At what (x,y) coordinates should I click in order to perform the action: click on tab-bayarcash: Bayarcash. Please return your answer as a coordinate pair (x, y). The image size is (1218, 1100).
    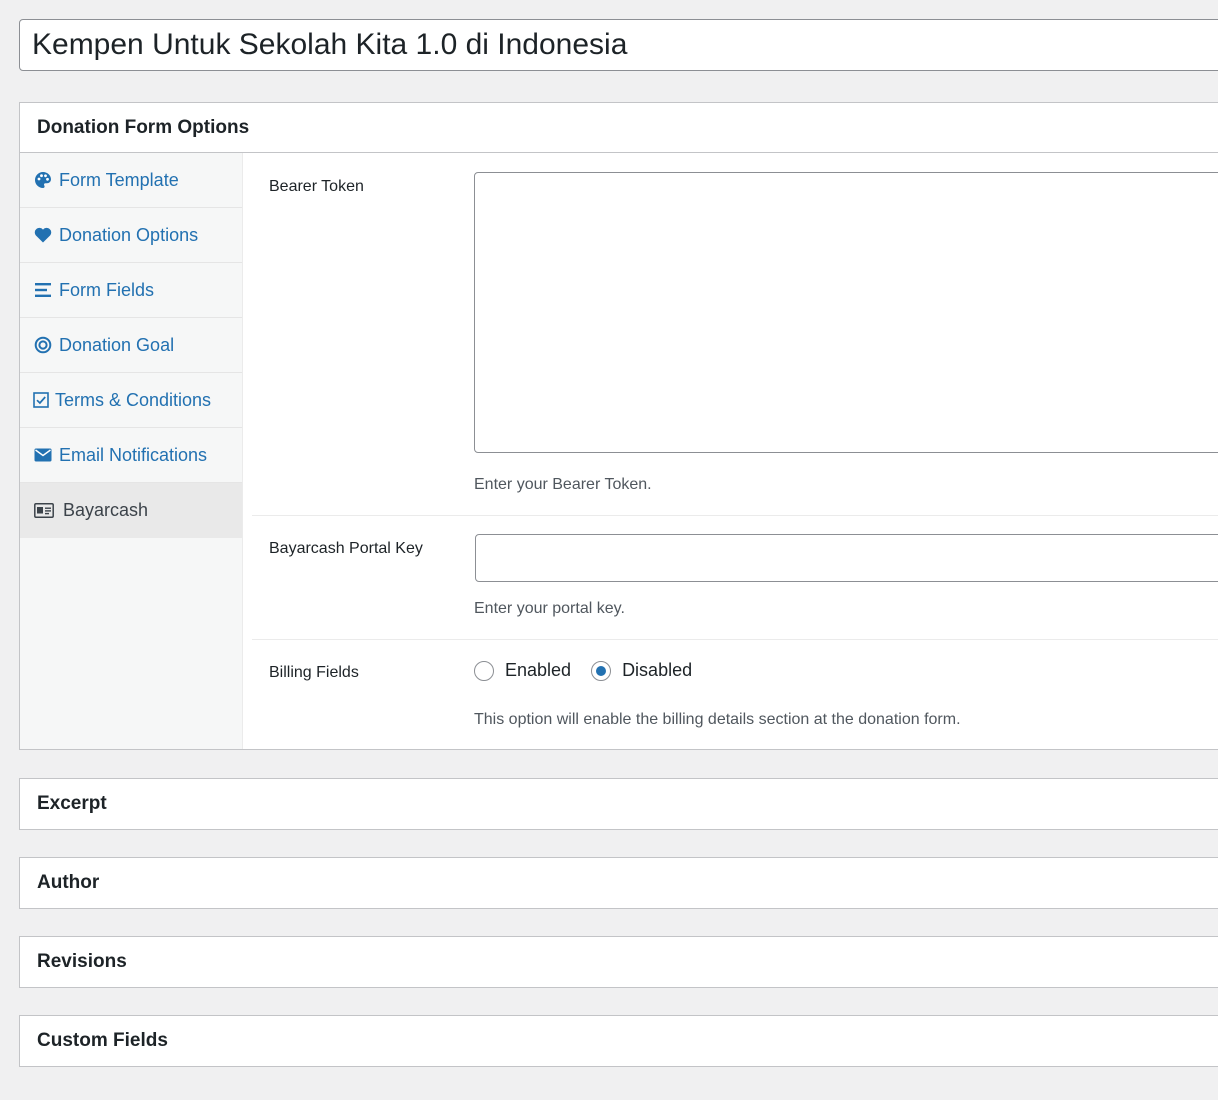
    Looking at the image, I should click on (131, 510).